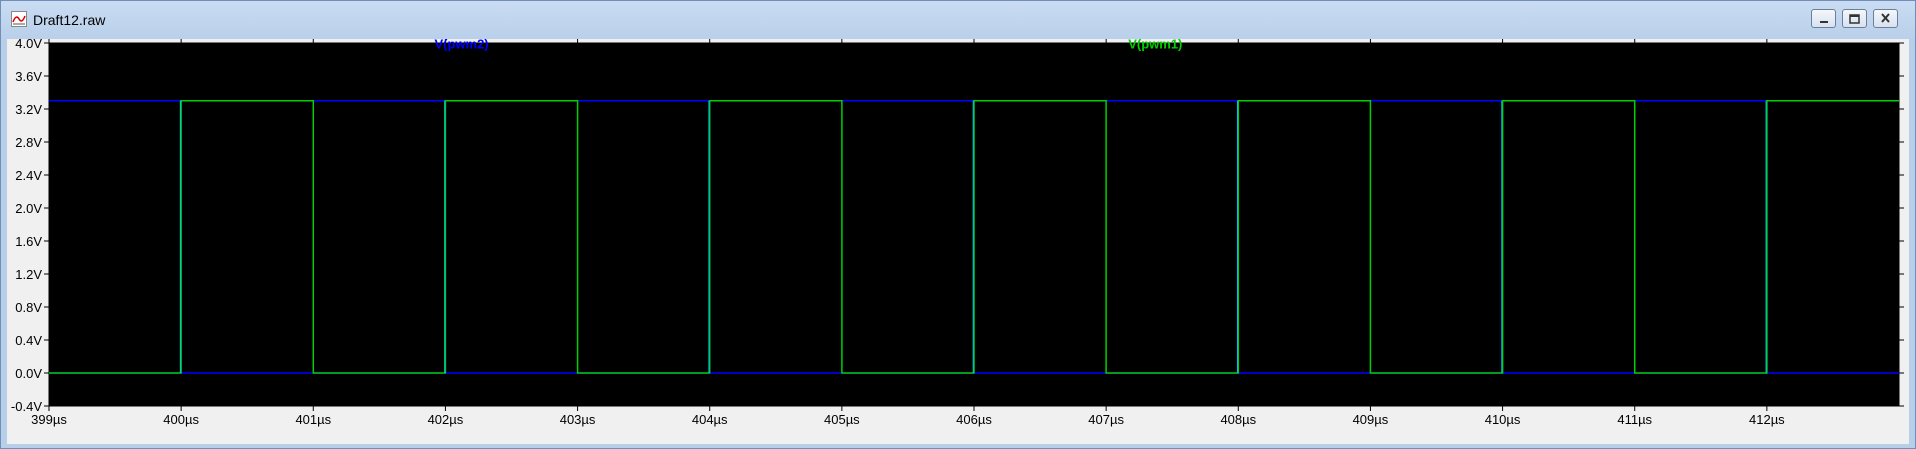 Image resolution: width=1916 pixels, height=449 pixels. Describe the element at coordinates (28, 208) in the screenshot. I see `y-tick-label: 2.0V` at that location.